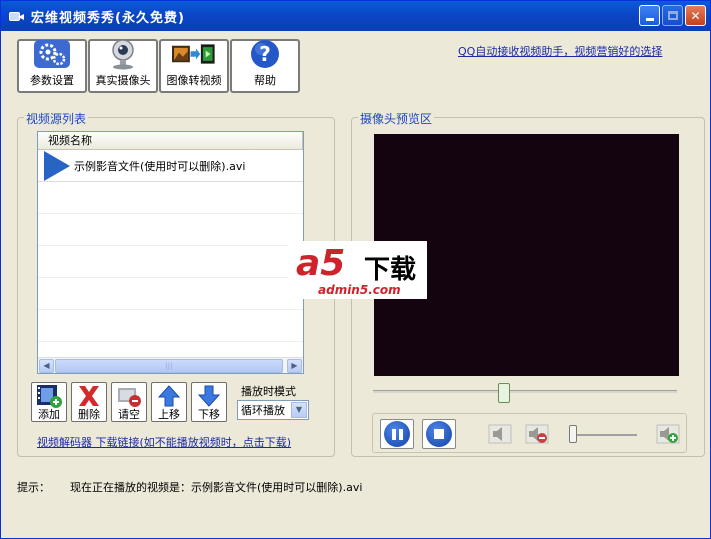 This screenshot has height=539, width=711. What do you see at coordinates (299, 410) in the screenshot?
I see `chevron-down-icon: ▼` at bounding box center [299, 410].